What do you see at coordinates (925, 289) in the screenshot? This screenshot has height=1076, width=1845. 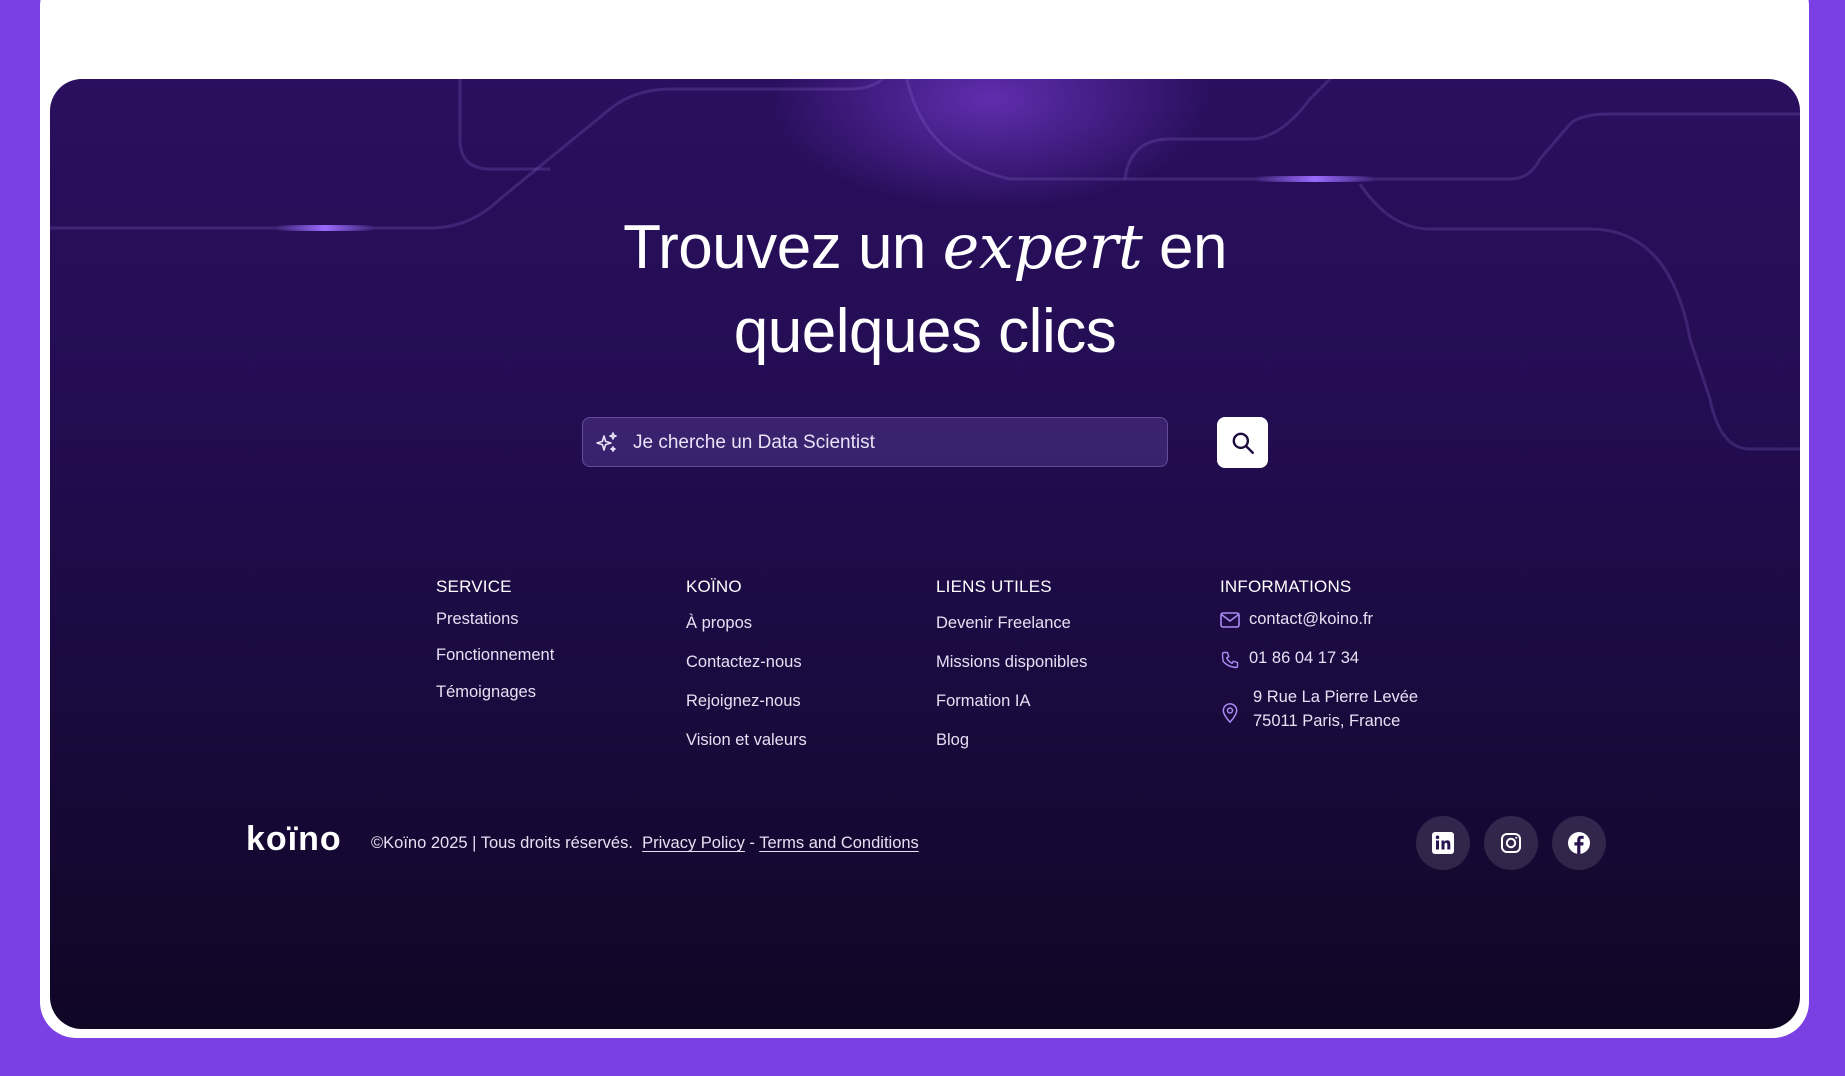 I see `hero-title: Trouvez un expert en quelques clics` at bounding box center [925, 289].